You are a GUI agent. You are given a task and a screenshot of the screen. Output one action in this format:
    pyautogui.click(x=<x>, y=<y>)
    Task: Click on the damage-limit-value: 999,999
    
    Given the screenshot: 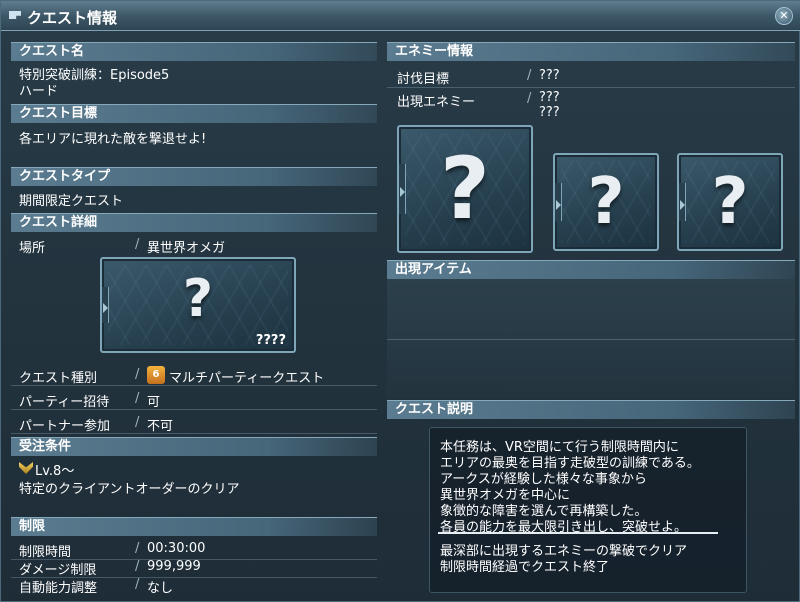 What is the action you would take?
    pyautogui.click(x=174, y=566)
    